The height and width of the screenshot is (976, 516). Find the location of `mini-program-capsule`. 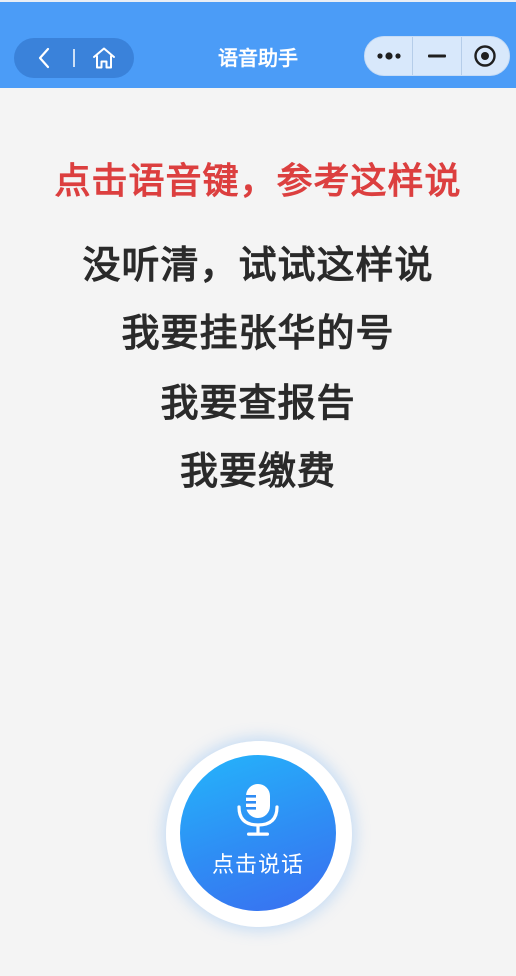

mini-program-capsule is located at coordinates (437, 56).